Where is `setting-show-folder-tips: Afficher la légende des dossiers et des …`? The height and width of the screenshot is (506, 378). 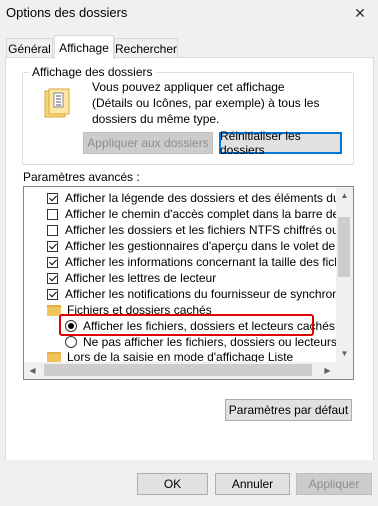
setting-show-folder-tips: Afficher la légende des dossiers et des … is located at coordinates (200, 198).